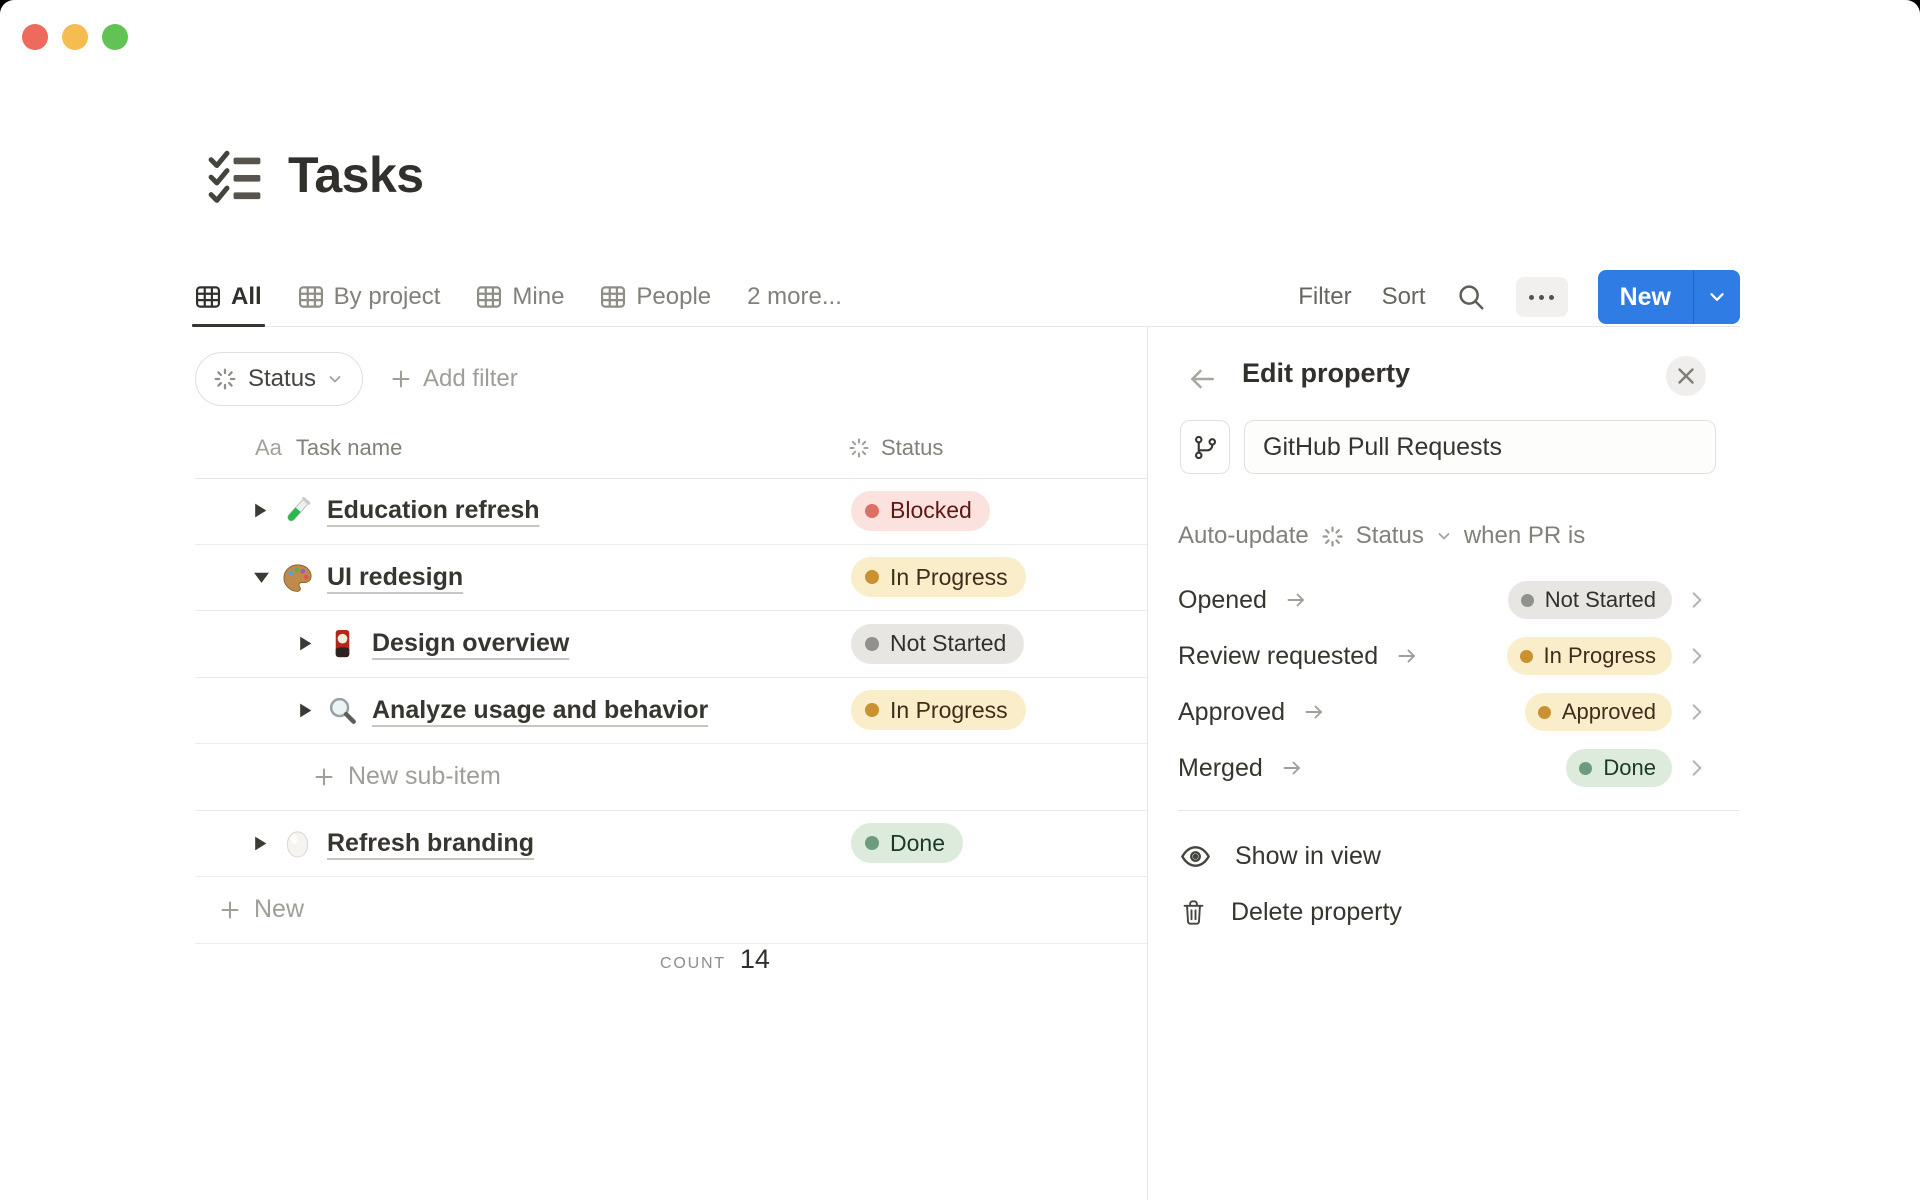 Image resolution: width=1920 pixels, height=1200 pixels. I want to click on panel-actions: Show in view Delete property, so click(1460, 884).